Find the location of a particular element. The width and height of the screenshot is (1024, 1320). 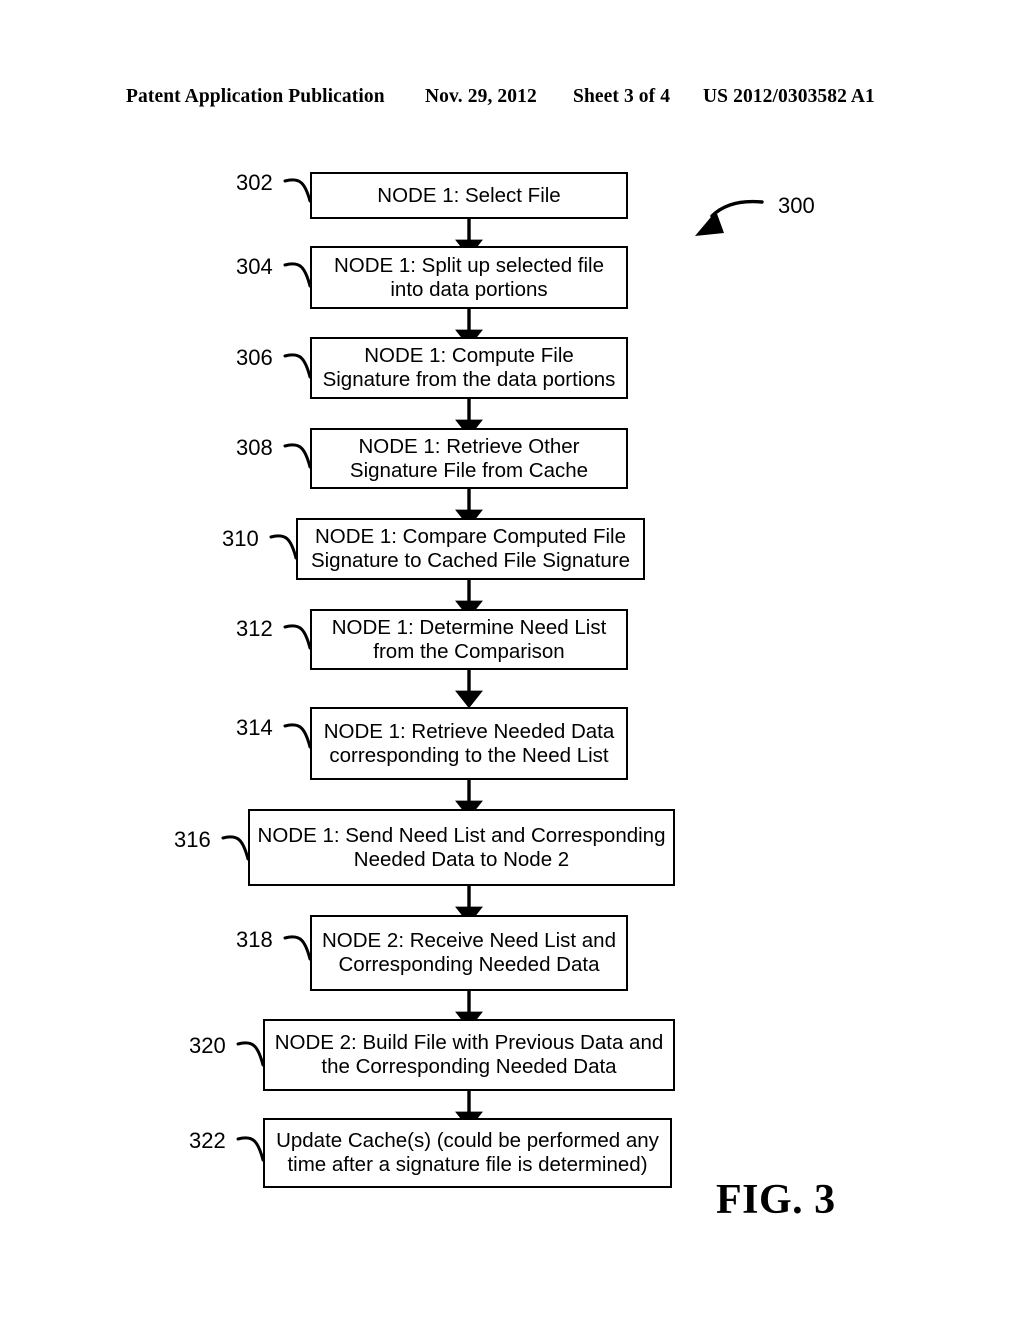

figure-caption: FIG. 3 is located at coordinates (776, 1200).